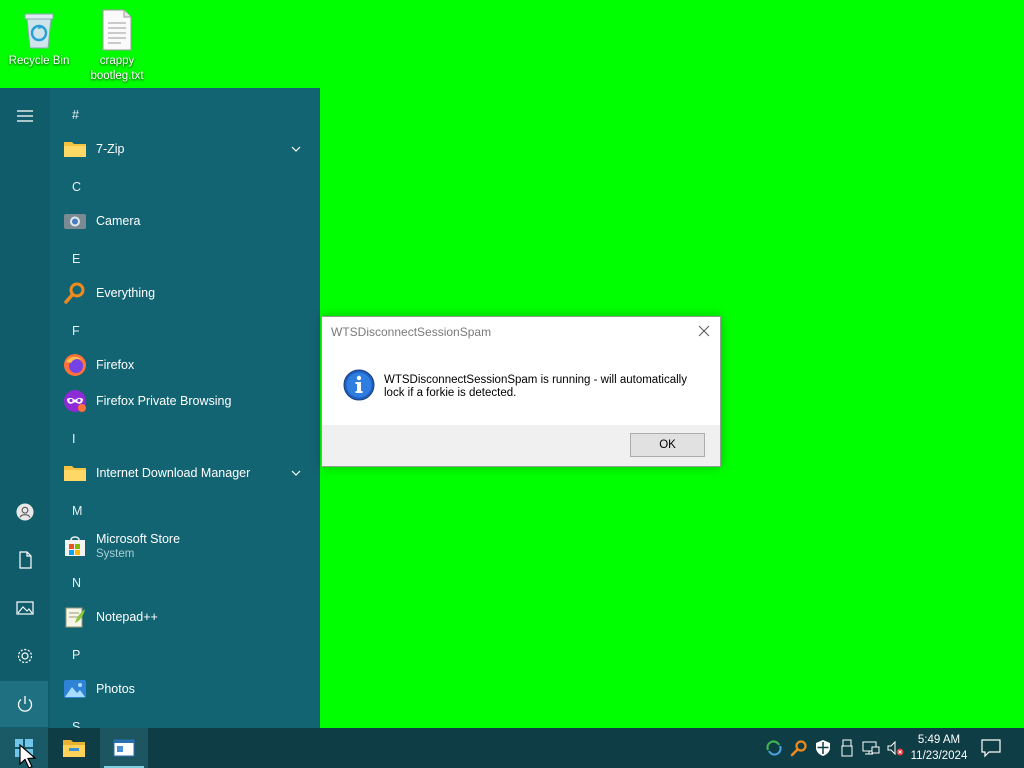 Image resolution: width=1024 pixels, height=768 pixels. What do you see at coordinates (76, 724) in the screenshot?
I see `group-header-s: S` at bounding box center [76, 724].